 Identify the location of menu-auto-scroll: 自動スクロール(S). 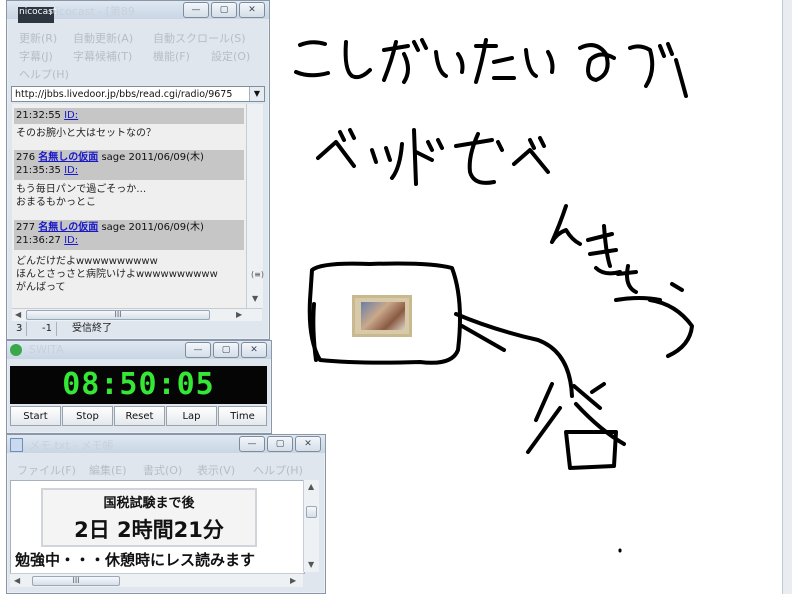
(199, 38).